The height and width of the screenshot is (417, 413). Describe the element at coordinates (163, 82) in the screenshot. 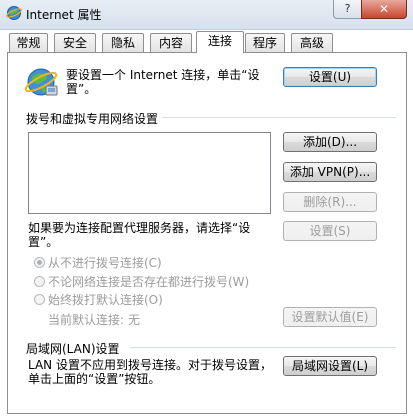

I see `setup-description: 要设置一个 Internet 连接，单击“设置”。` at that location.